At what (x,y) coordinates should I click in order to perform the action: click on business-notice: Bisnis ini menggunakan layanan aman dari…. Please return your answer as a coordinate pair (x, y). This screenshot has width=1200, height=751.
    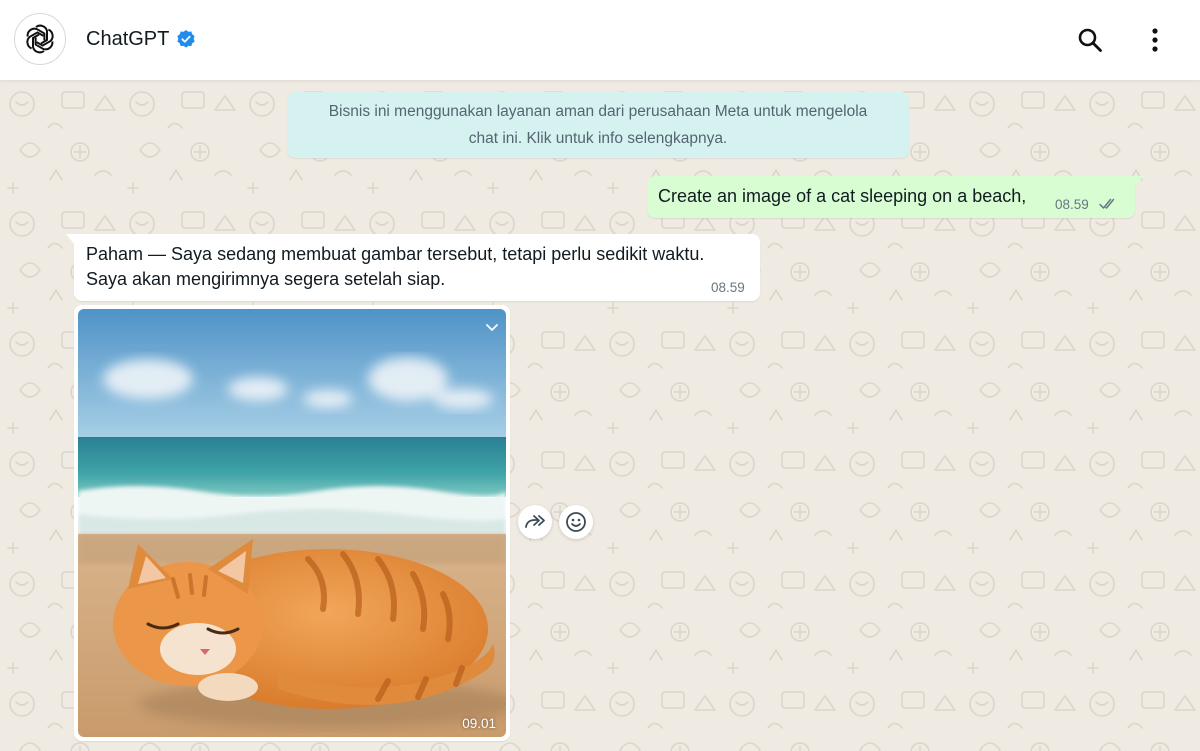
    Looking at the image, I should click on (598, 125).